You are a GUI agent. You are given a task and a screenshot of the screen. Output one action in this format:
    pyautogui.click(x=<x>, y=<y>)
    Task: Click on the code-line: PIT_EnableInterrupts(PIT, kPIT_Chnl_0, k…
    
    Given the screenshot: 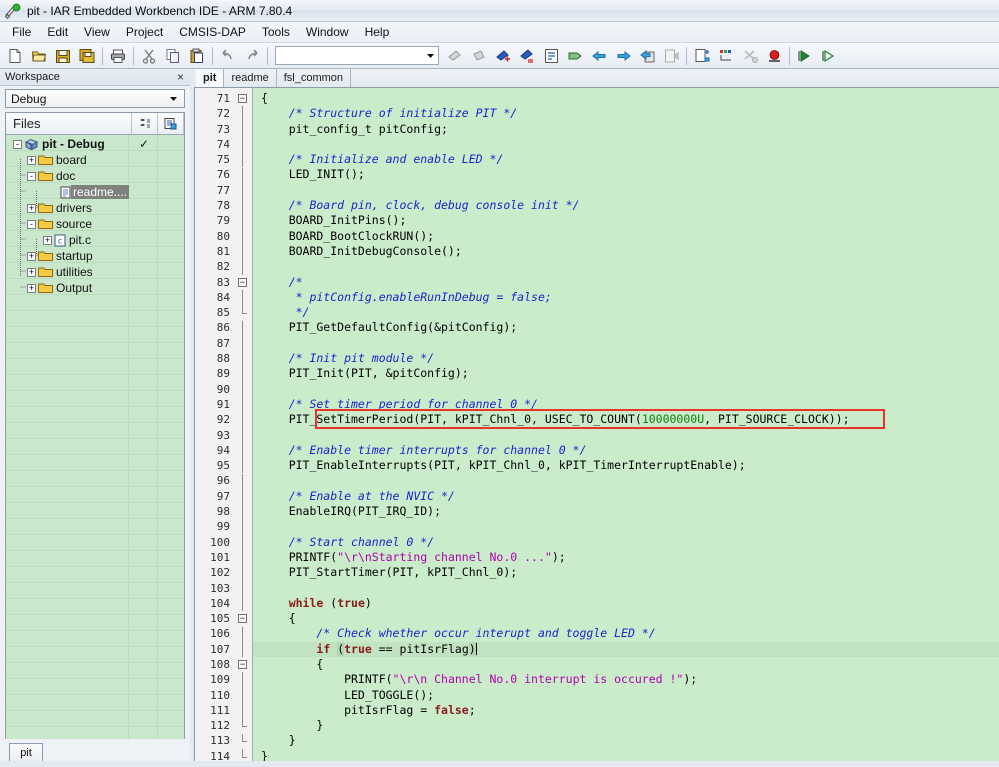 What is the action you would take?
    pyautogui.click(x=626, y=465)
    